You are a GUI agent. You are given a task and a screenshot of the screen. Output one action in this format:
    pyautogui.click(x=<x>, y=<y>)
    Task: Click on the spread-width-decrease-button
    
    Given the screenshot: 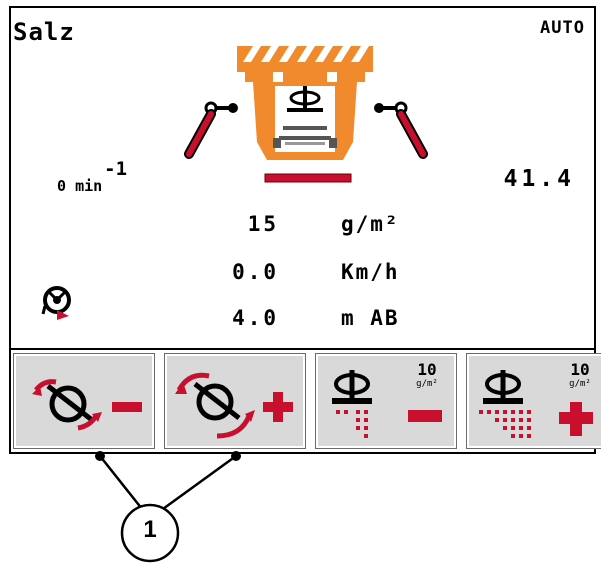 What is the action you would take?
    pyautogui.click(x=84, y=401)
    